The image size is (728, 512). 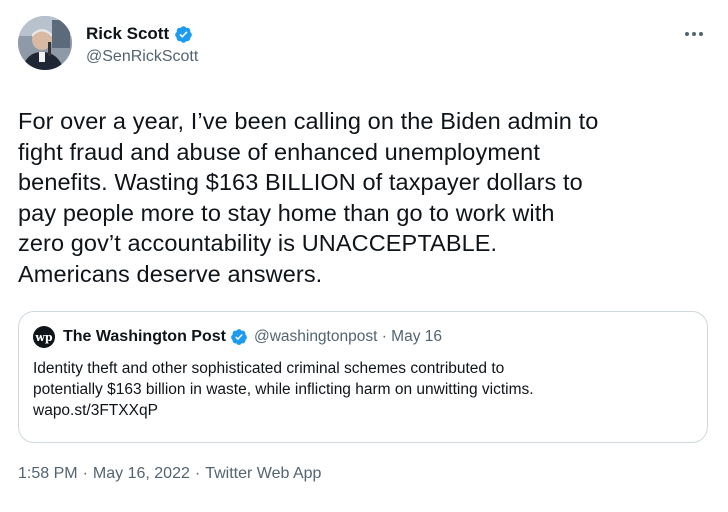 I want to click on washington-post-logo-icon: wp, so click(x=44, y=337).